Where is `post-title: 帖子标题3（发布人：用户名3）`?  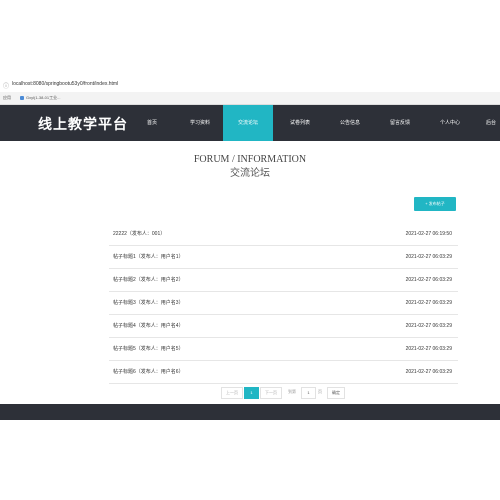 post-title: 帖子标题3（发布人：用户名3） is located at coordinates (148, 303).